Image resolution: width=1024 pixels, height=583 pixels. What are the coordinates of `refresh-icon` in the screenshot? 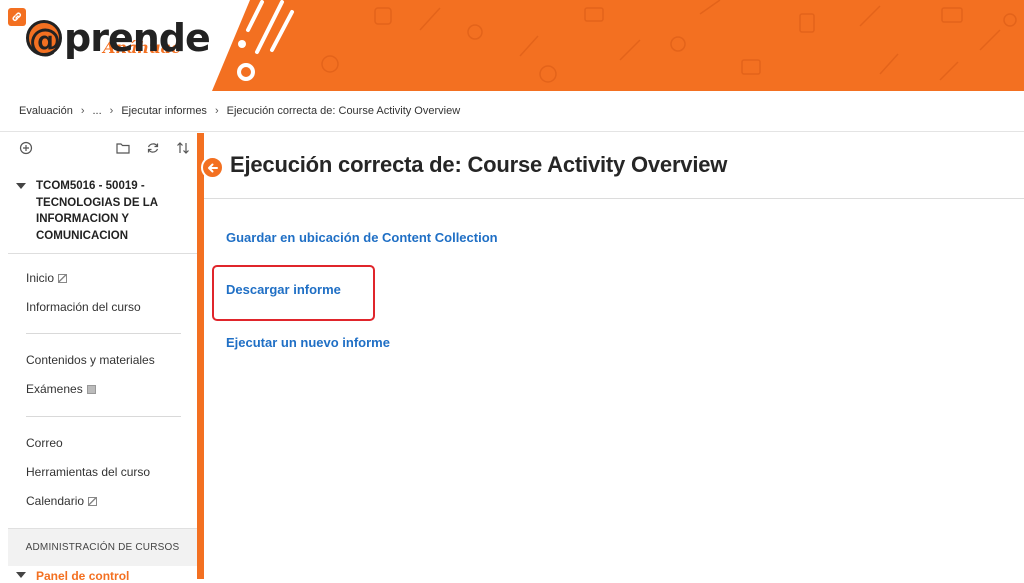 It's located at (153, 148).